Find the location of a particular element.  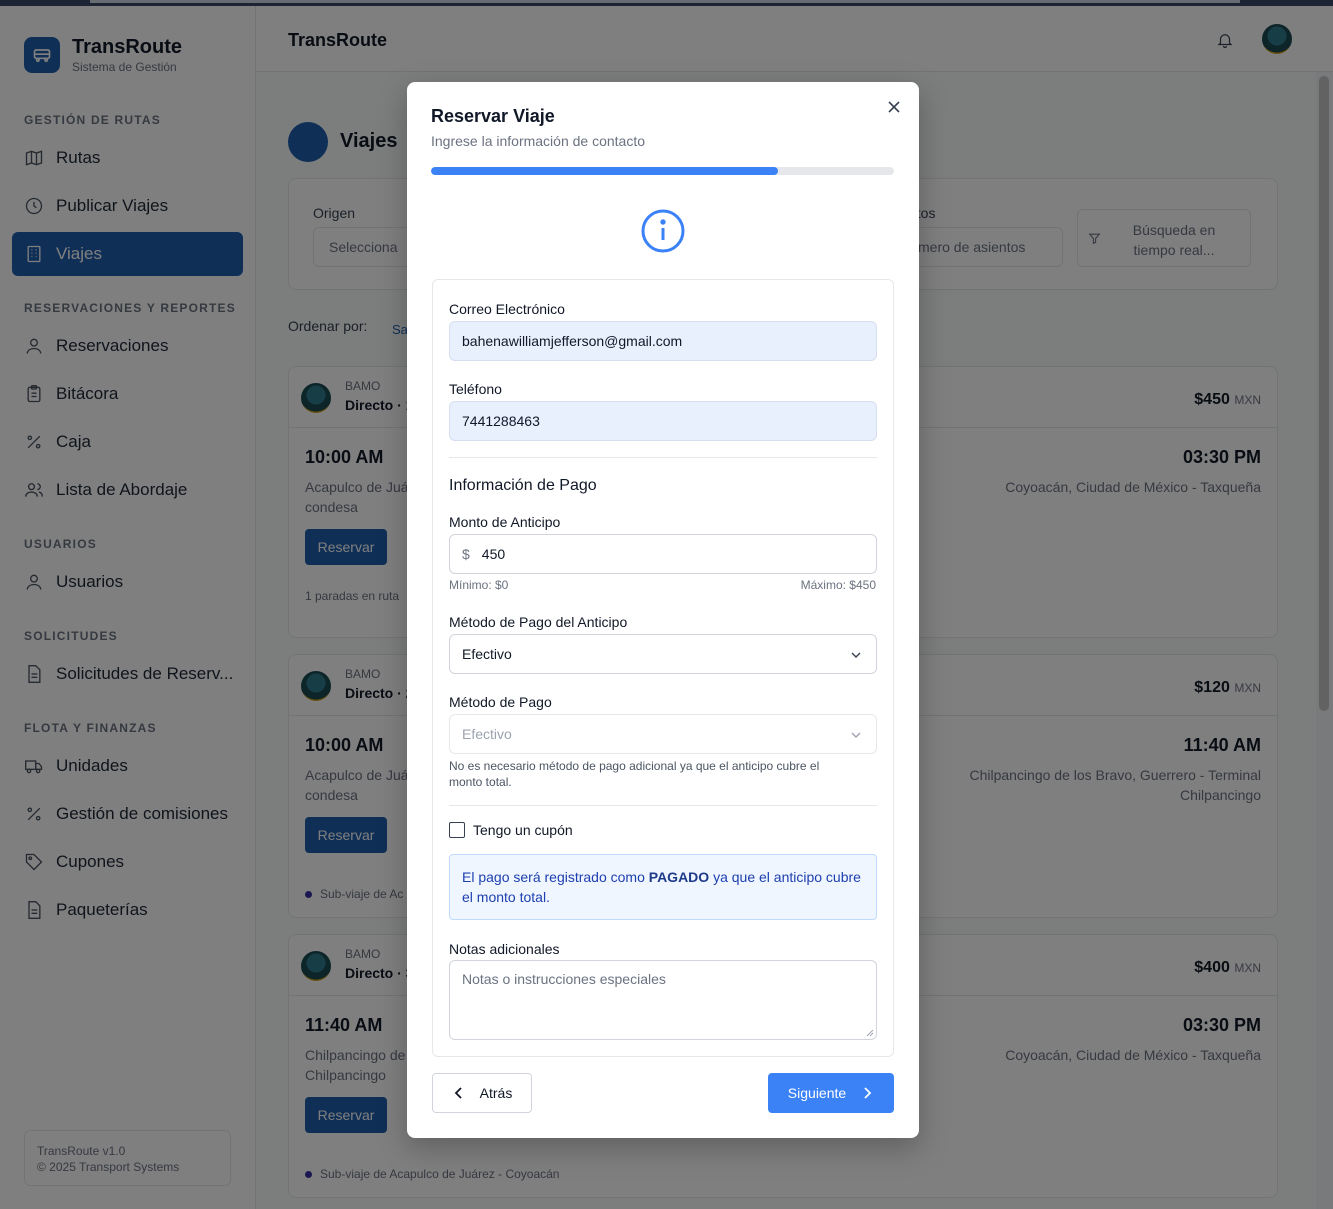

payment-method-value: Efectivo is located at coordinates (487, 734).